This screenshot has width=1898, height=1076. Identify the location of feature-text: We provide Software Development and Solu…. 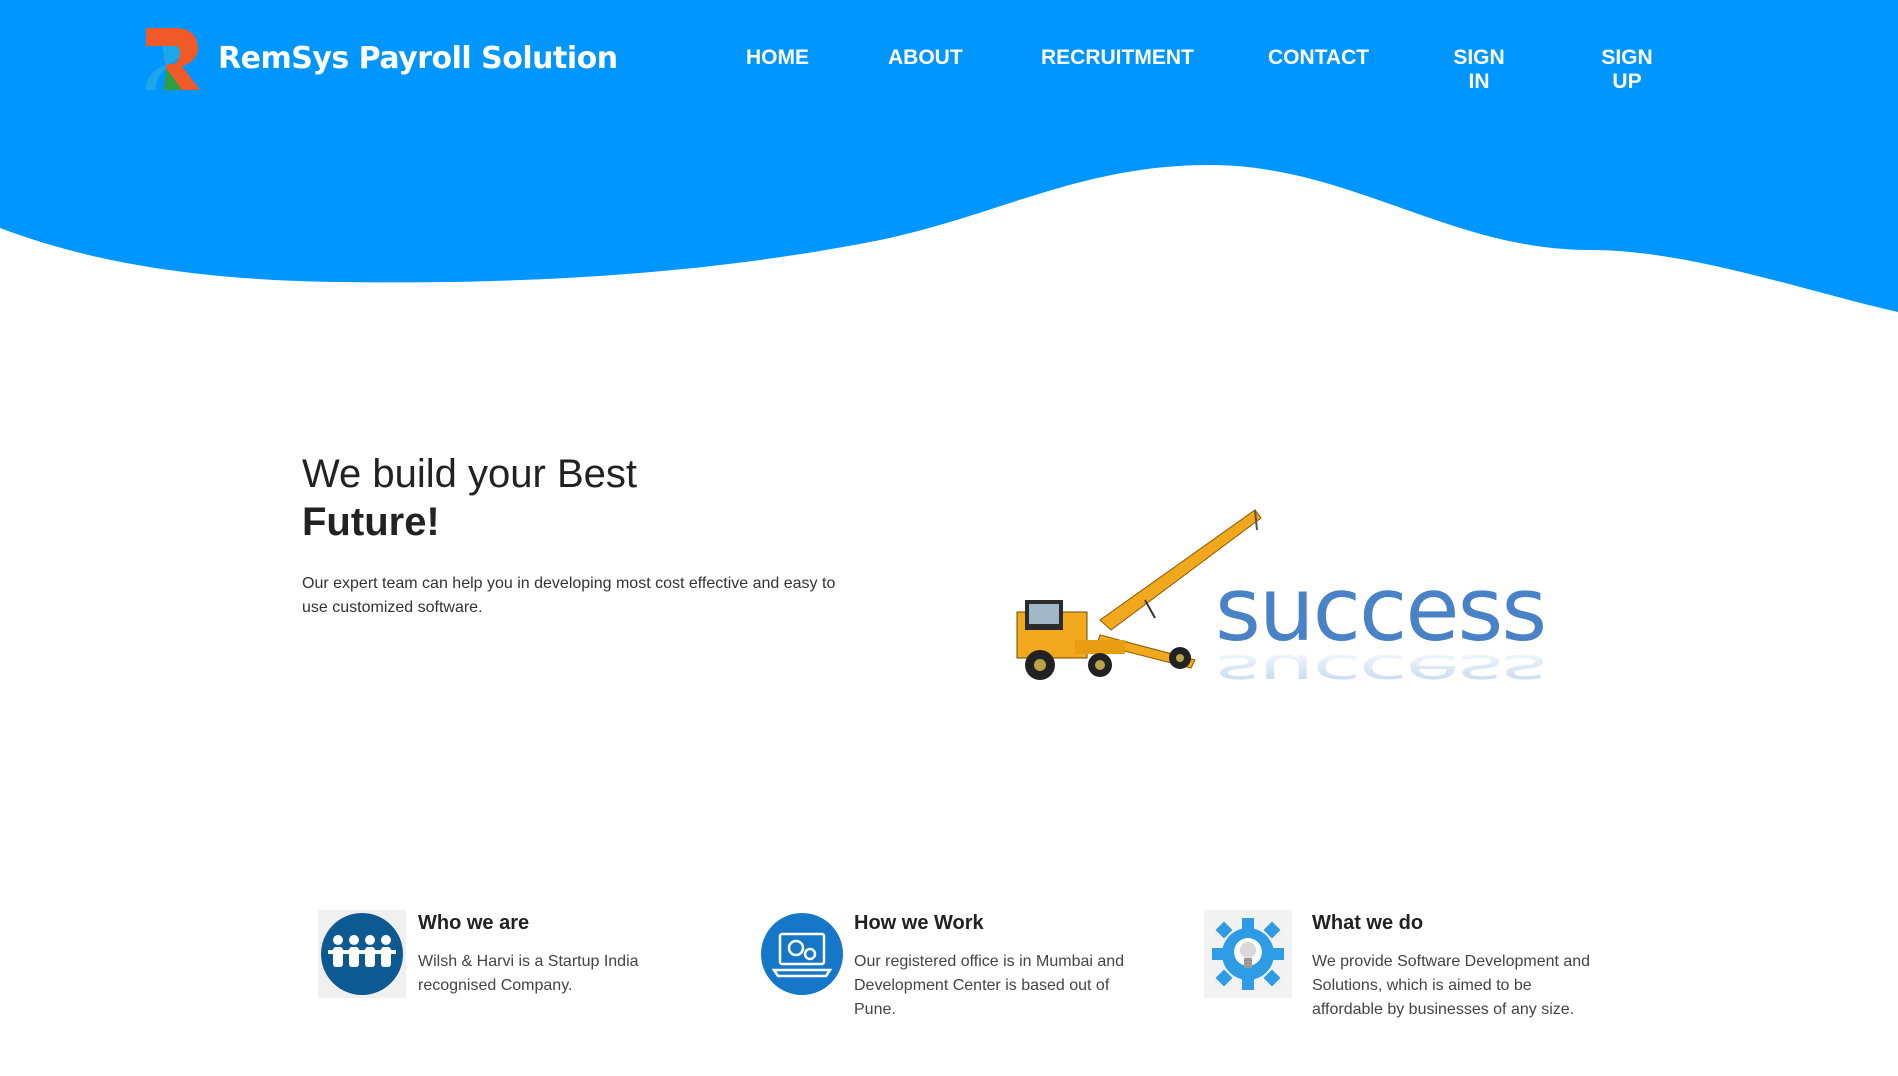
(1451, 985).